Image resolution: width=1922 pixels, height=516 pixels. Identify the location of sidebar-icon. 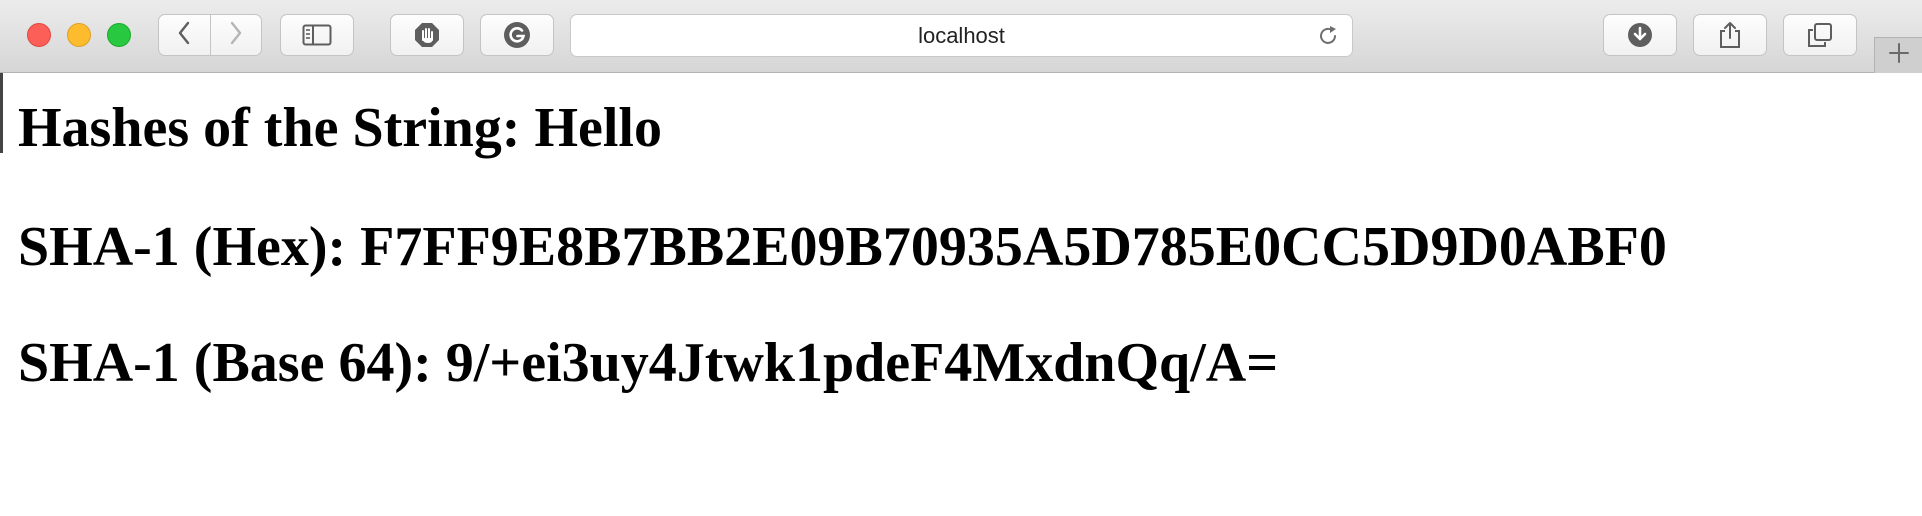
(317, 35).